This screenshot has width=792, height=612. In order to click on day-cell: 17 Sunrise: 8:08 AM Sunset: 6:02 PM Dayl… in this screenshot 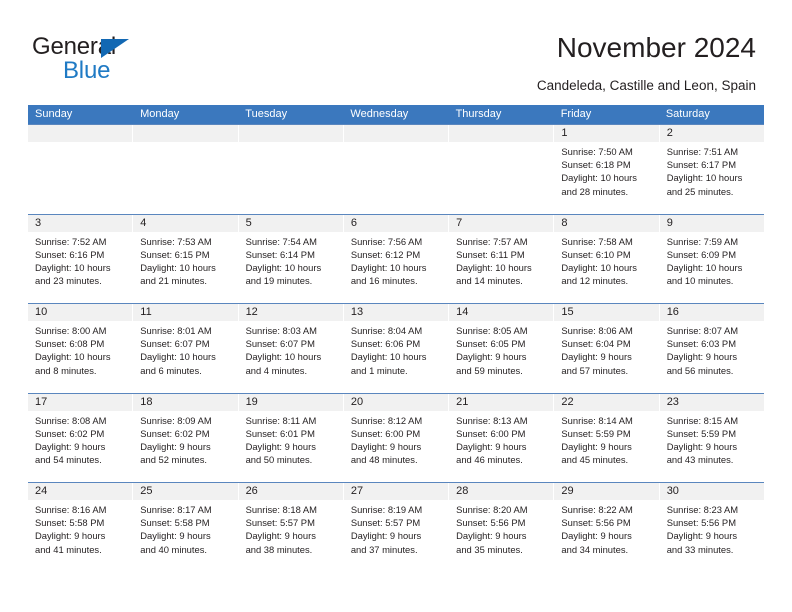, I will do `click(81, 437)`.